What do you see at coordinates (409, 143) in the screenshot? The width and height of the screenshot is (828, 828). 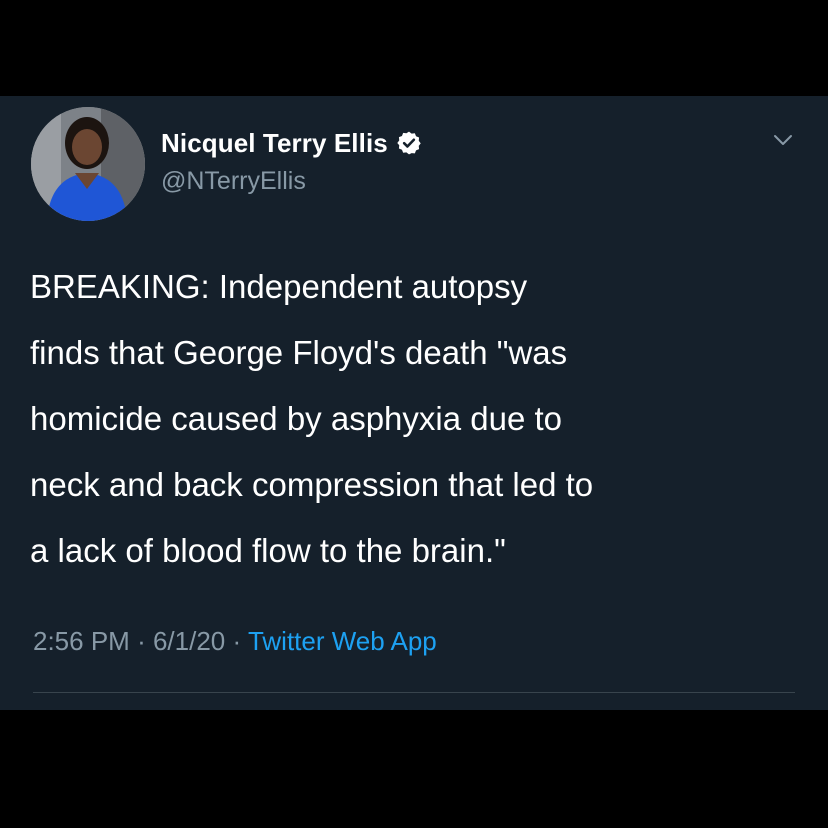 I see `verified-badge-icon` at bounding box center [409, 143].